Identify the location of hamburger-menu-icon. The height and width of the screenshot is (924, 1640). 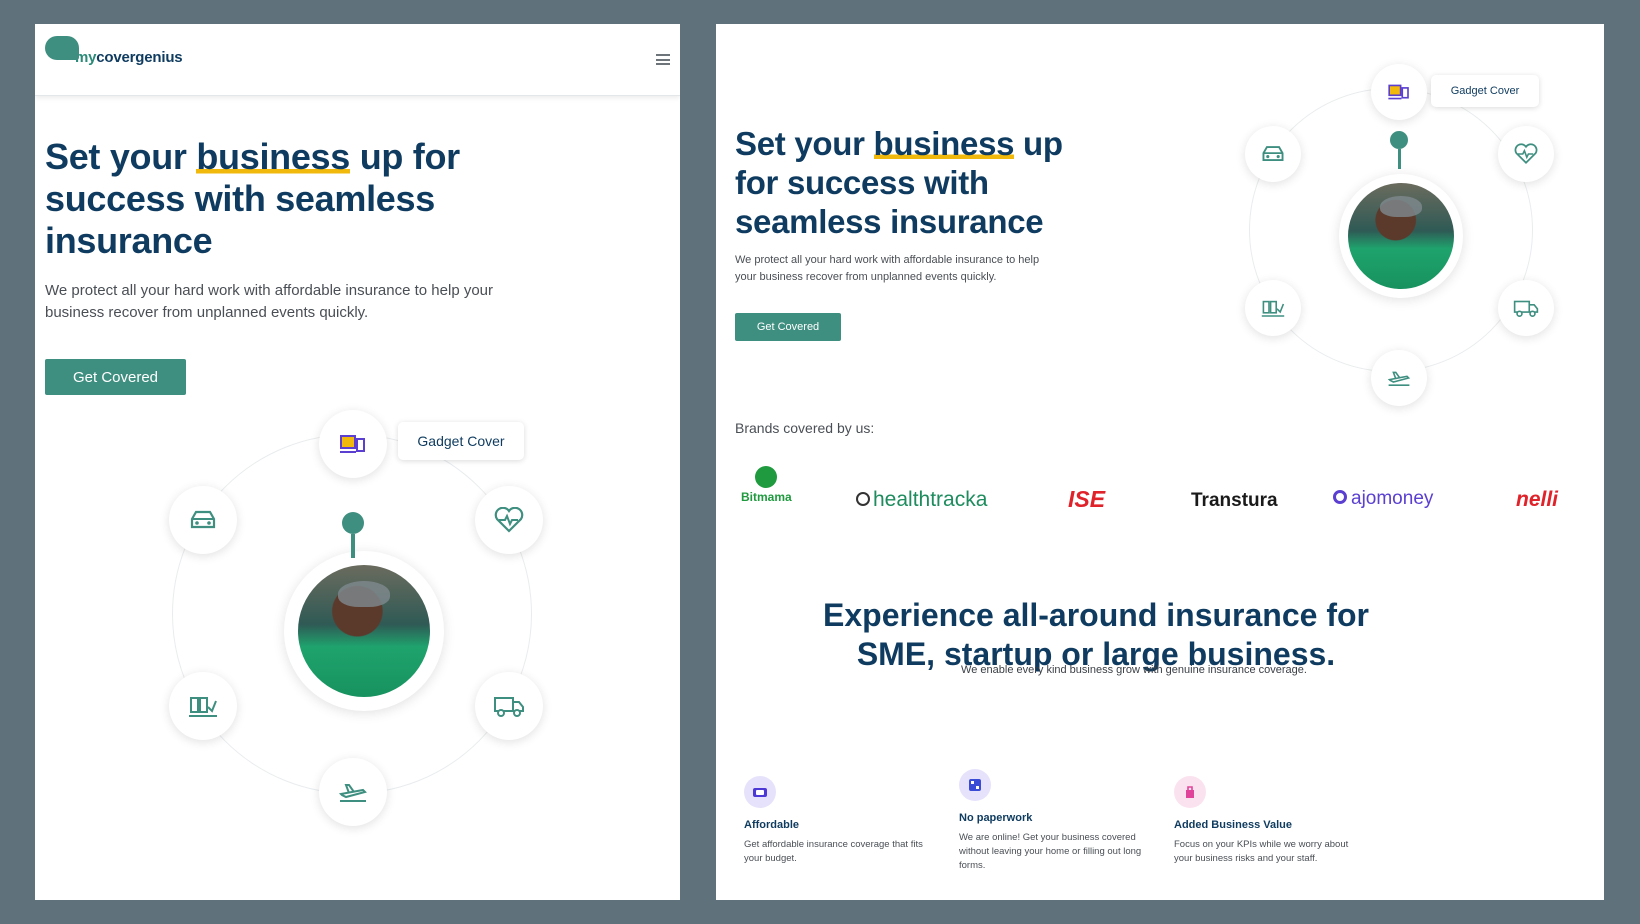
(663, 59).